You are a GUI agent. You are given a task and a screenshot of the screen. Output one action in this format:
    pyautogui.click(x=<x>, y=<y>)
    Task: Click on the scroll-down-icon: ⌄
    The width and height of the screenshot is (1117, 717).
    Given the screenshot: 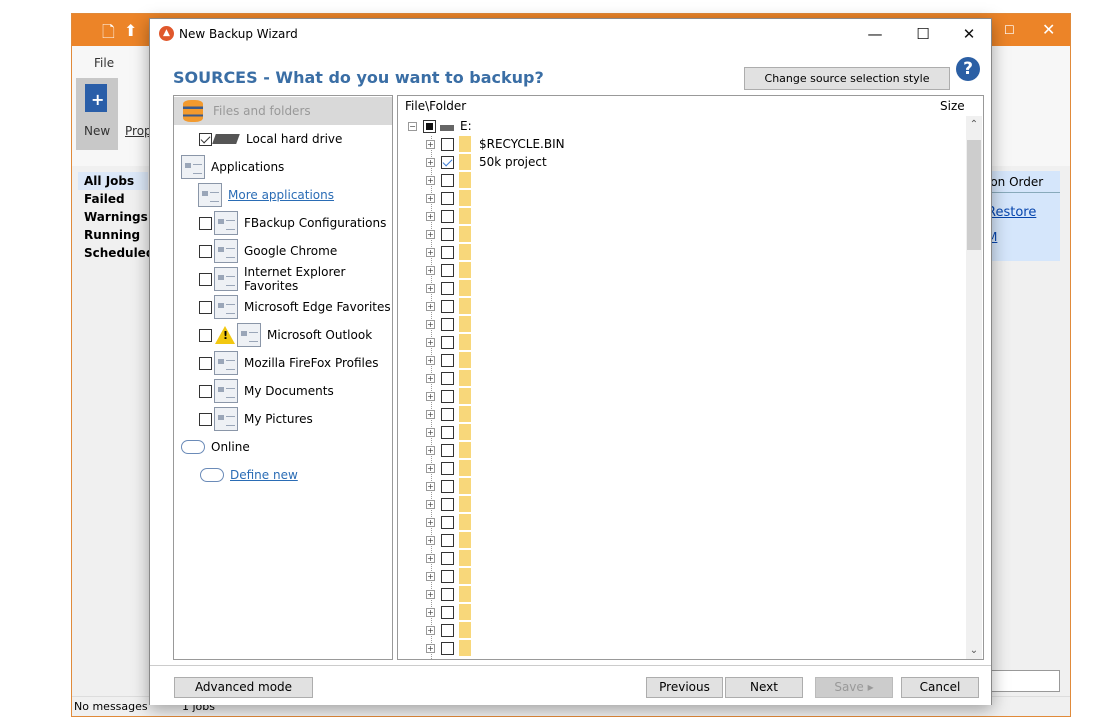 What is the action you would take?
    pyautogui.click(x=974, y=650)
    